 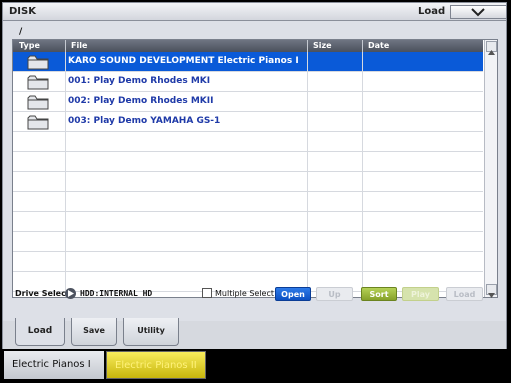 I want to click on bottom-tab-electric-pianos-1: Electric Pianos I, so click(x=54, y=365).